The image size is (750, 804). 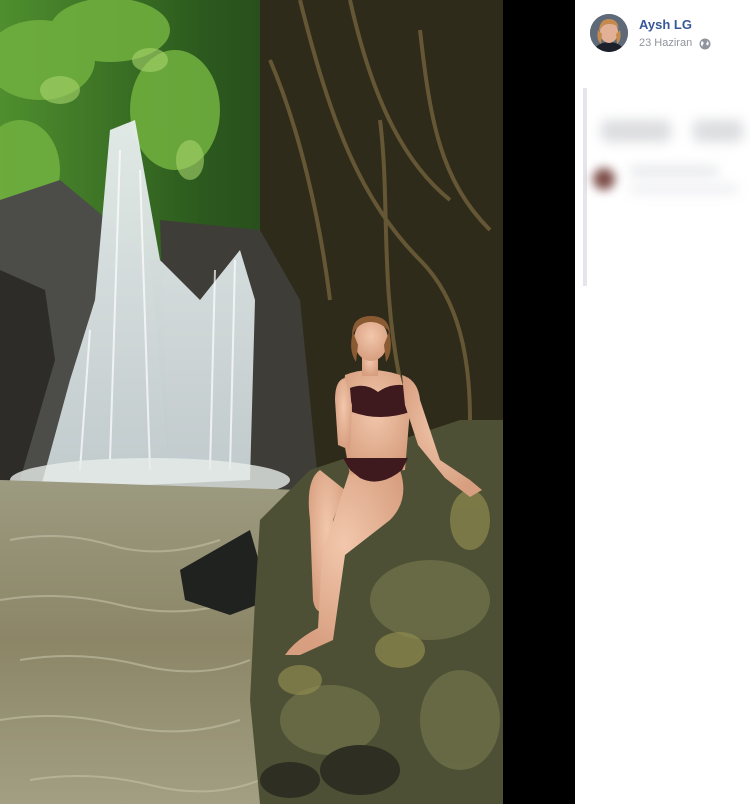 What do you see at coordinates (604, 179) in the screenshot?
I see `blurred-avatar` at bounding box center [604, 179].